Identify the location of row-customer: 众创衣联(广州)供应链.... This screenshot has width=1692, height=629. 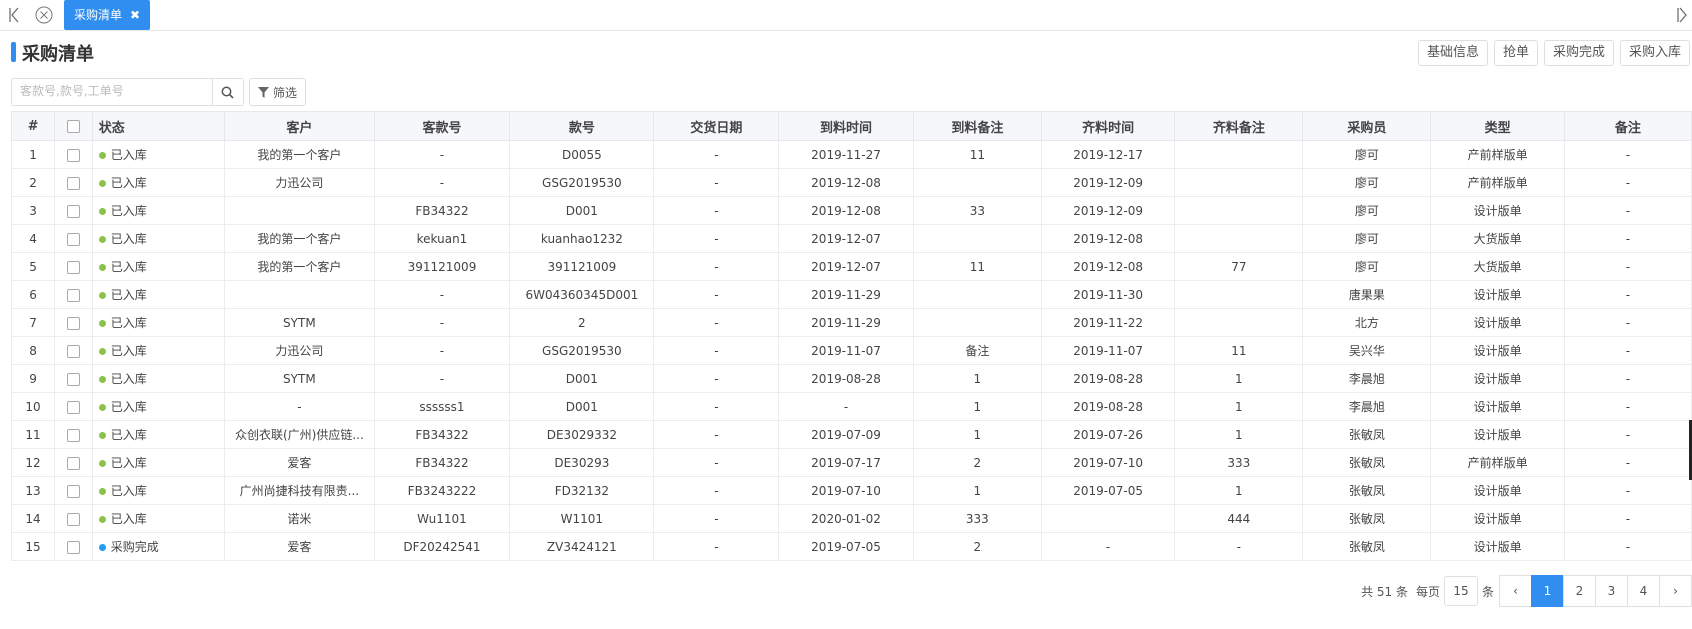
(299, 434).